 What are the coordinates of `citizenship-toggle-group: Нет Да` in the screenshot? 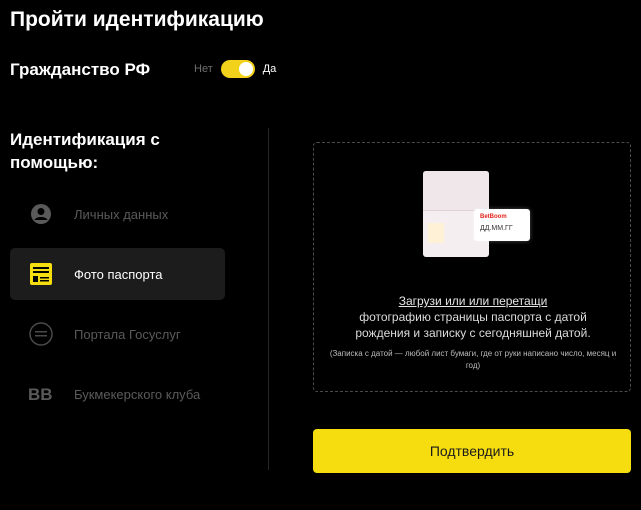 It's located at (235, 69).